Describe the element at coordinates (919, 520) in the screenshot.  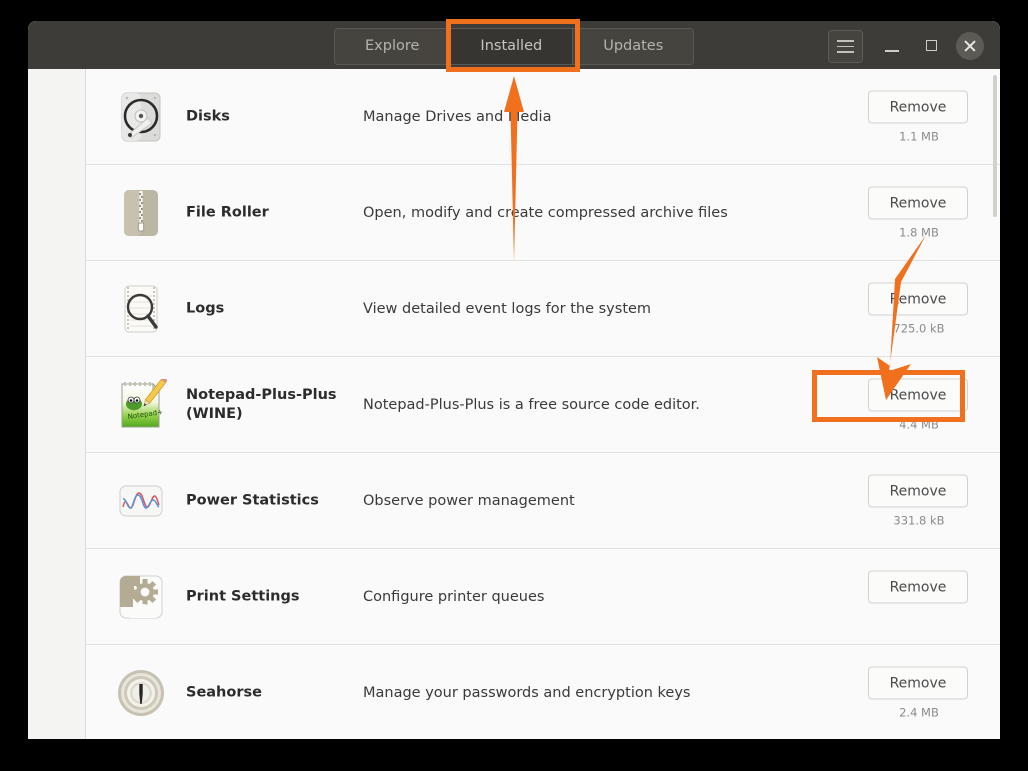
I see `app-size: 331.8 kB` at that location.